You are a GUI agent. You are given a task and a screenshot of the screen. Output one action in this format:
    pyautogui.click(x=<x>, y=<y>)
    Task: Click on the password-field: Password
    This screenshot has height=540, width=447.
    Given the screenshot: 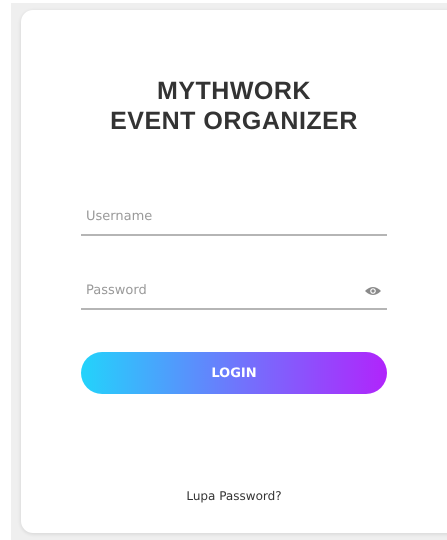 What is the action you would take?
    pyautogui.click(x=234, y=293)
    